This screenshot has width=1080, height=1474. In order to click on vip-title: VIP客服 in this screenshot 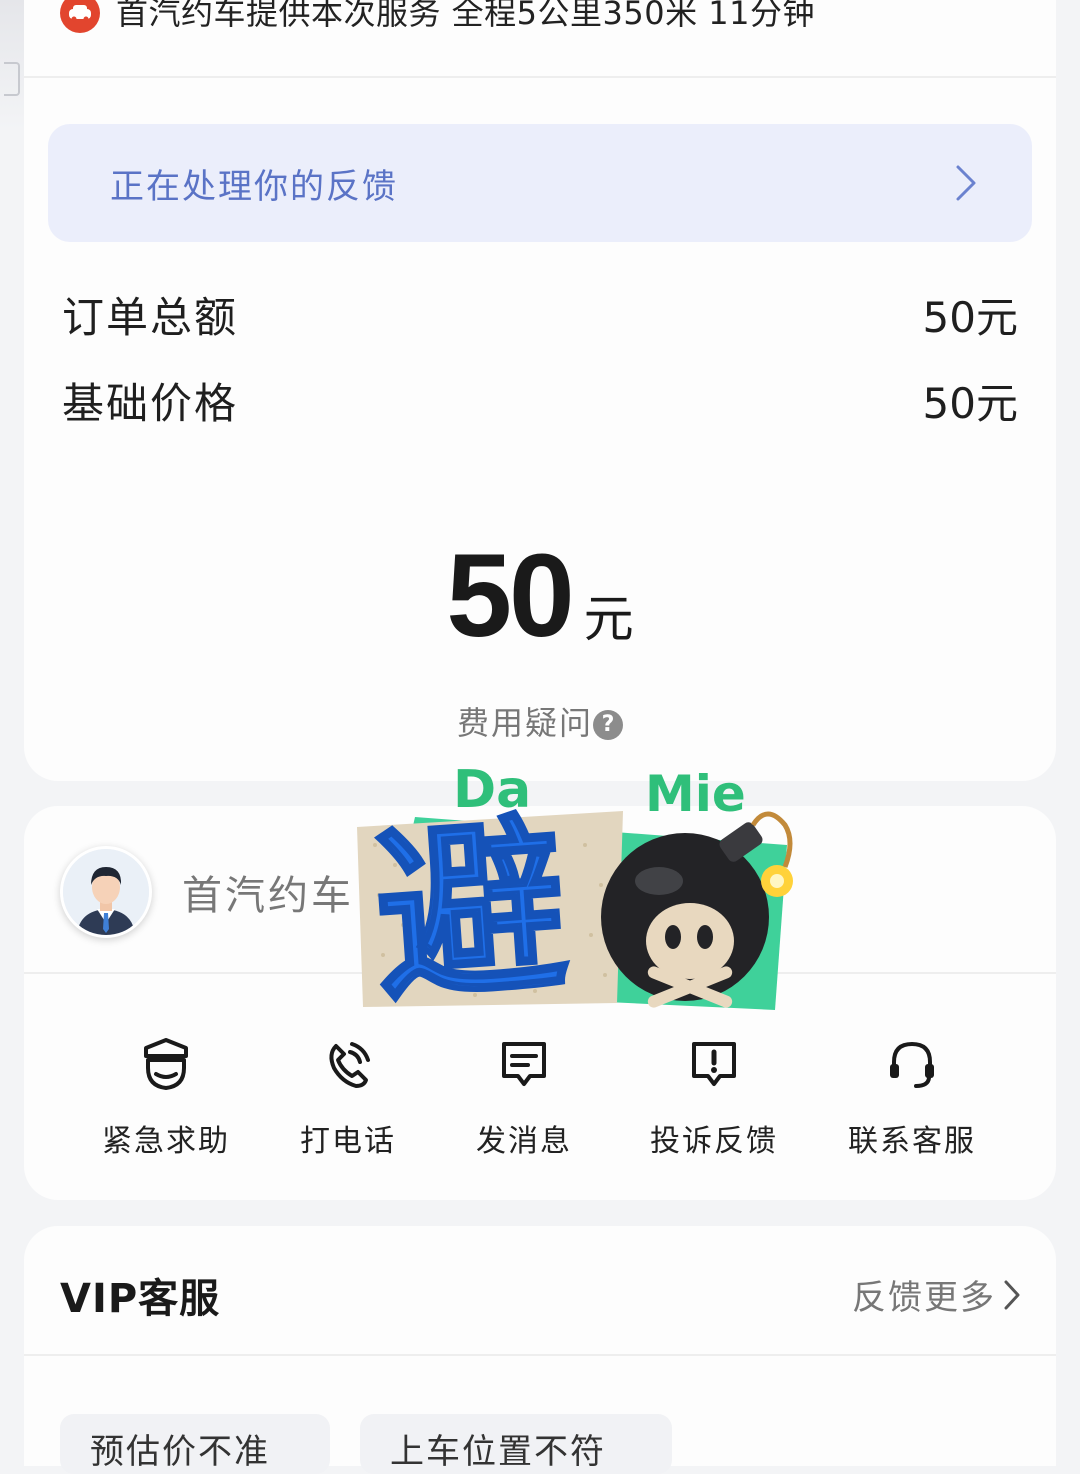, I will do `click(140, 1299)`.